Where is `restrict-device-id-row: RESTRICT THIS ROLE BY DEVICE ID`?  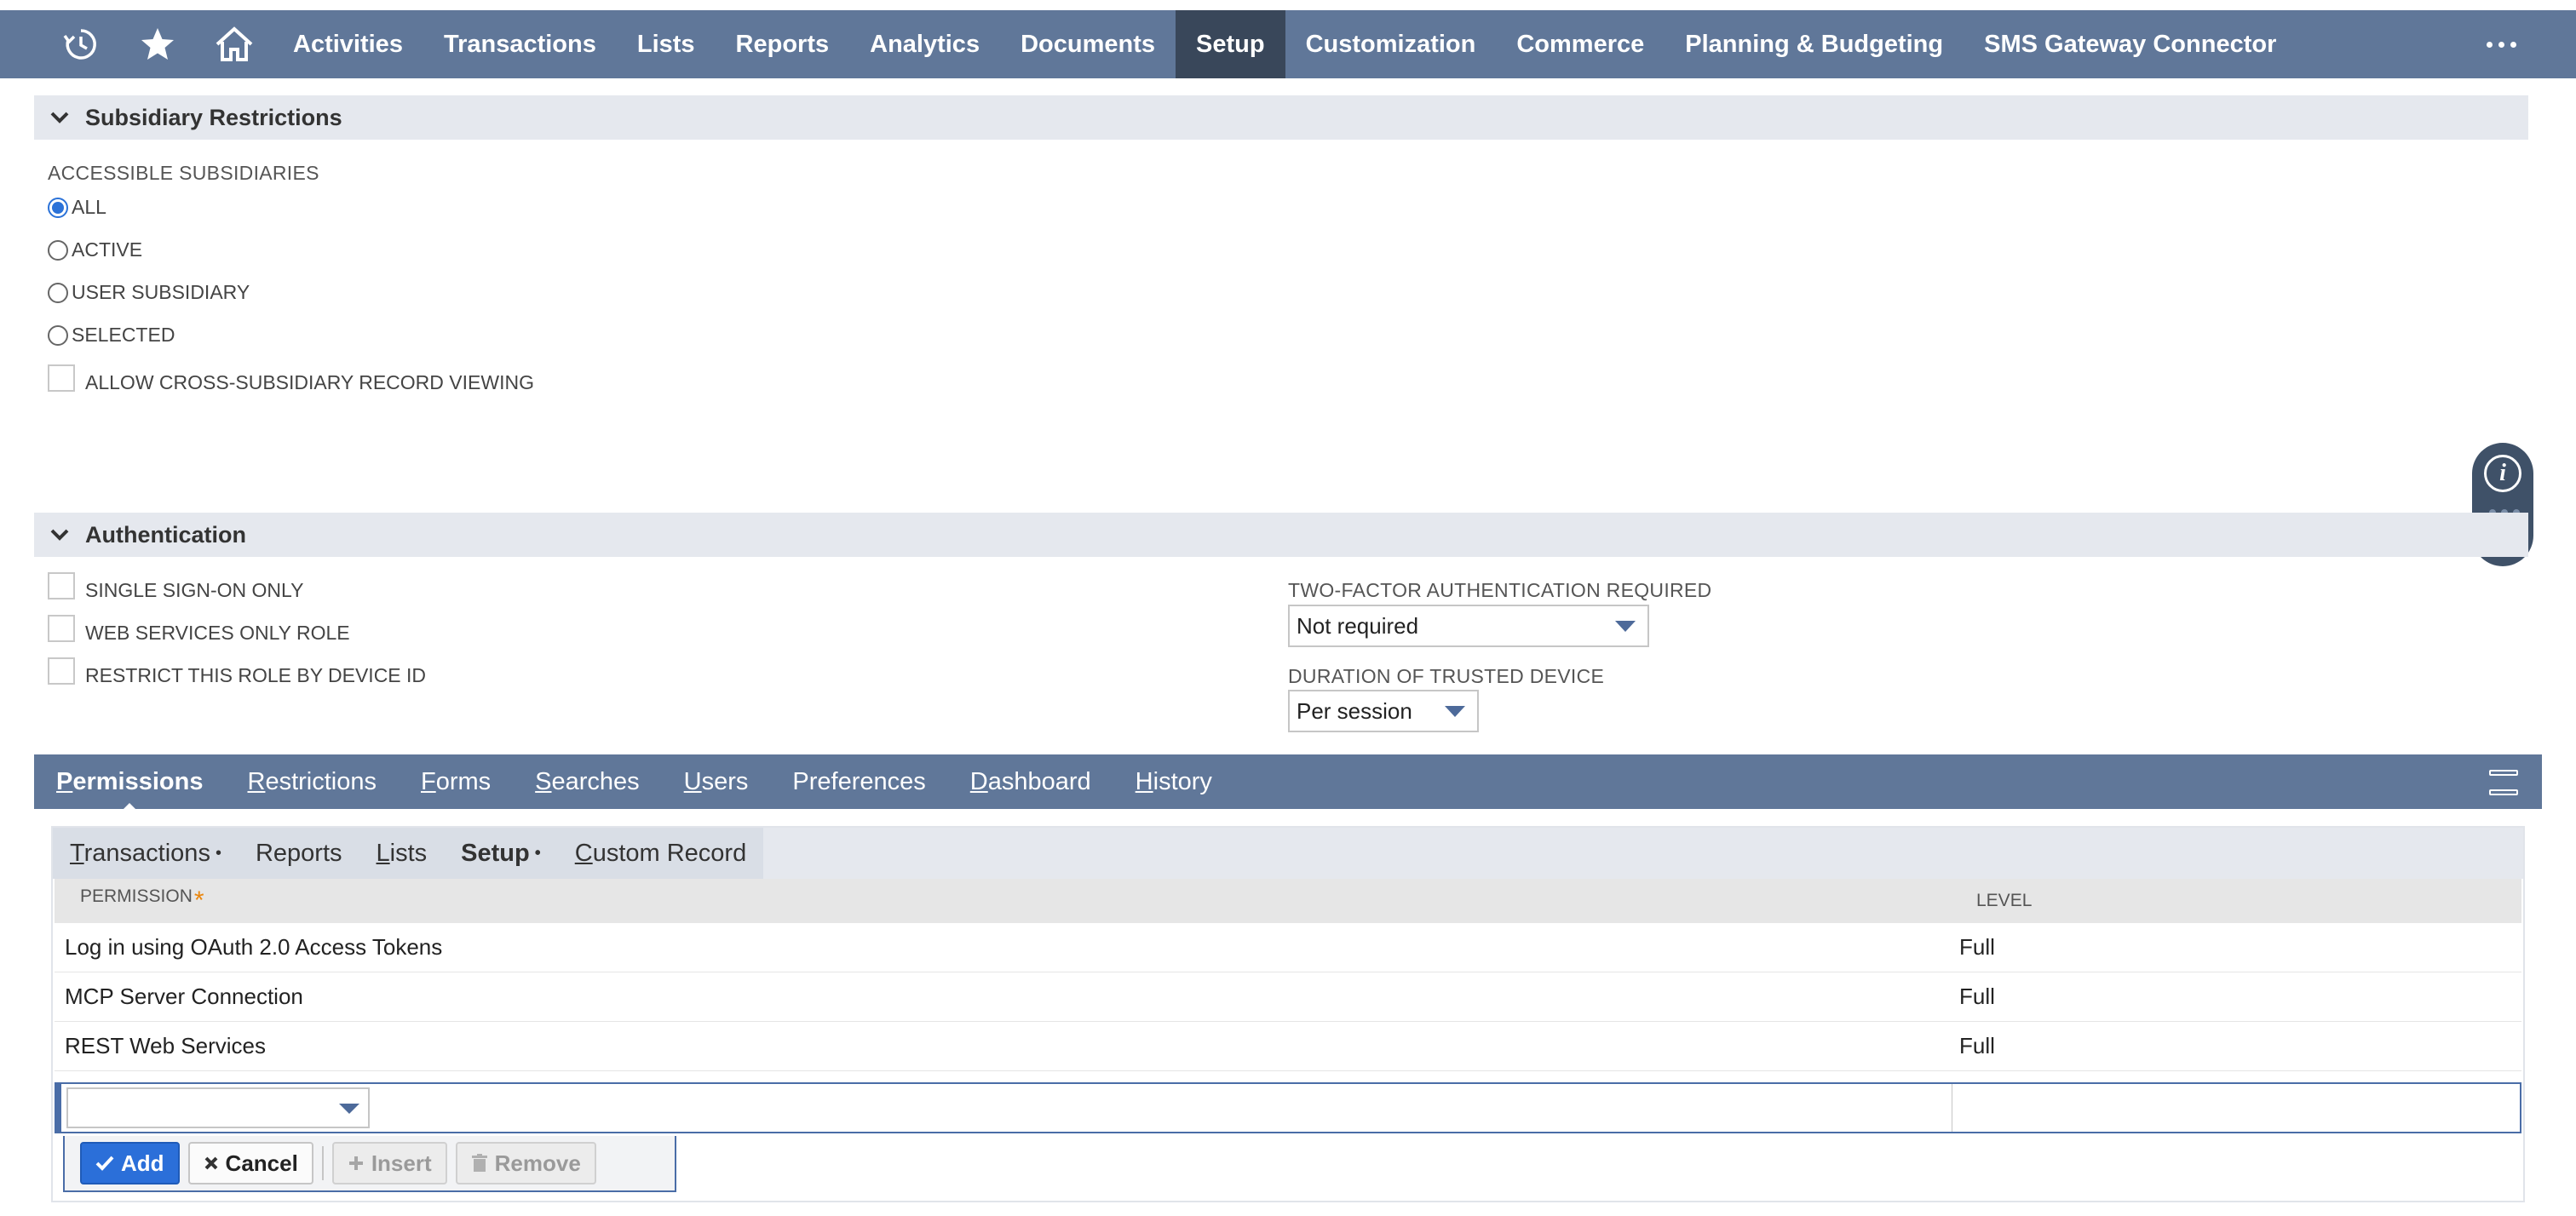
restrict-device-id-row: RESTRICT THIS ROLE BY DEVICE ID is located at coordinates (237, 670).